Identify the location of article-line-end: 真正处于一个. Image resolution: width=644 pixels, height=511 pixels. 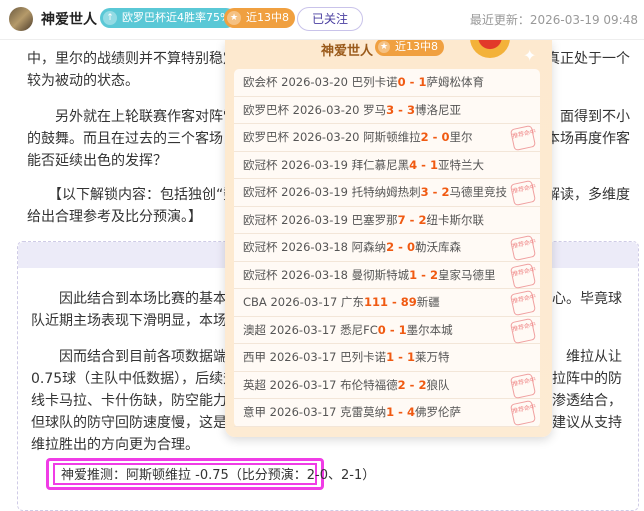
(588, 59).